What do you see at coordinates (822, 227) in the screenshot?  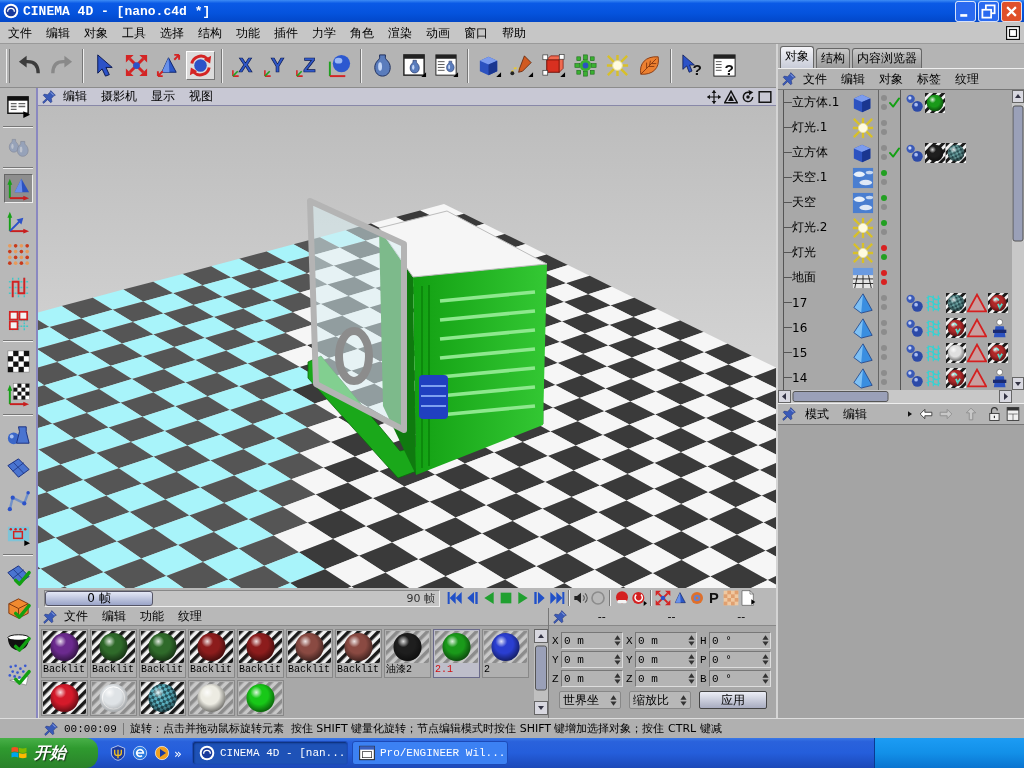 I see `object-name: 灯光.2` at bounding box center [822, 227].